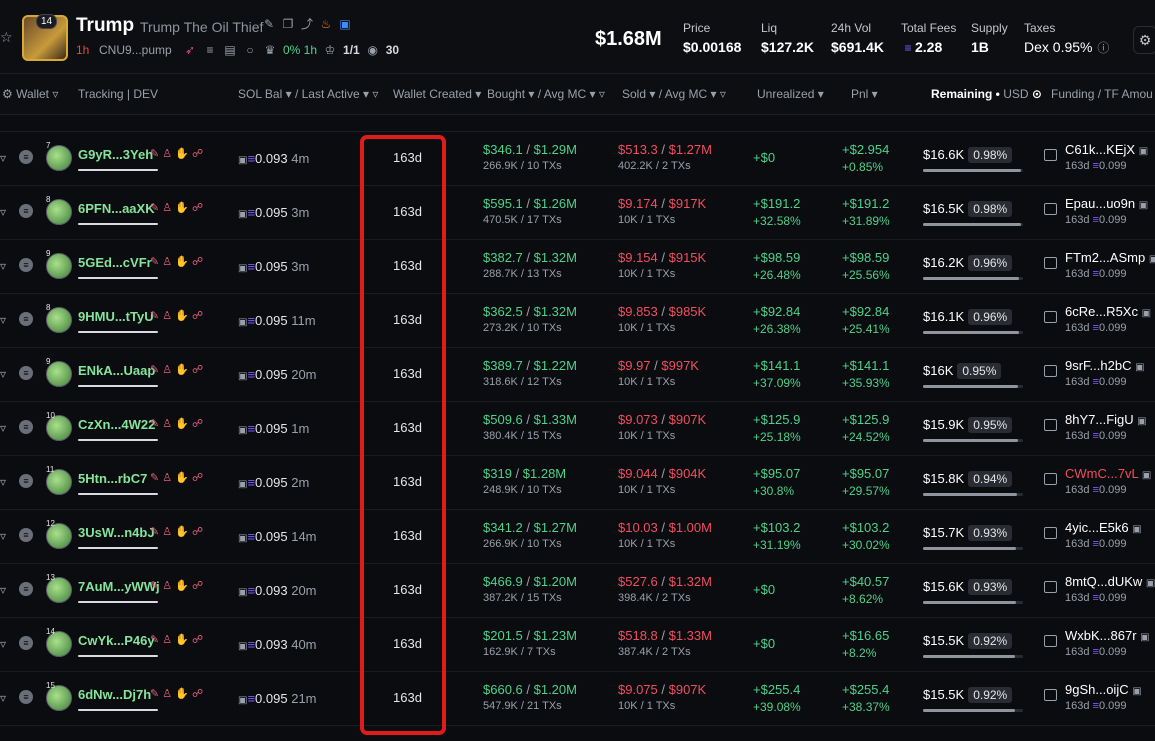 Image resolution: width=1155 pixels, height=741 pixels. What do you see at coordinates (1106, 211) in the screenshot?
I see `funding-cell: Epau...uo9n ▣ 163d ≡0.099` at bounding box center [1106, 211].